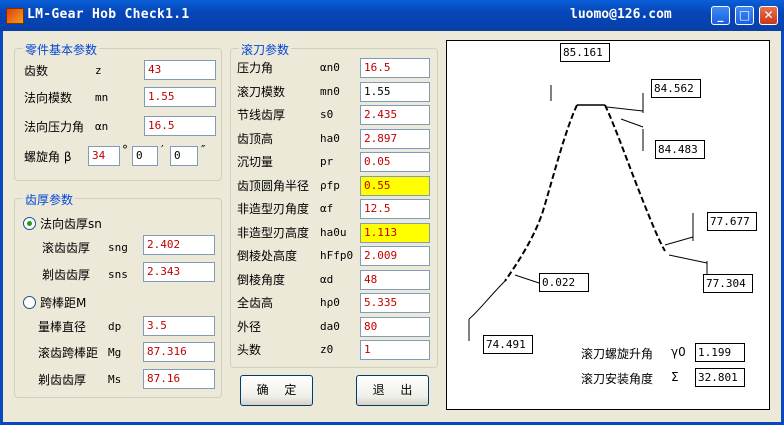 Image resolution: width=784 pixels, height=425 pixels. What do you see at coordinates (145, 156) in the screenshot?
I see `helix-min-input: 0` at bounding box center [145, 156].